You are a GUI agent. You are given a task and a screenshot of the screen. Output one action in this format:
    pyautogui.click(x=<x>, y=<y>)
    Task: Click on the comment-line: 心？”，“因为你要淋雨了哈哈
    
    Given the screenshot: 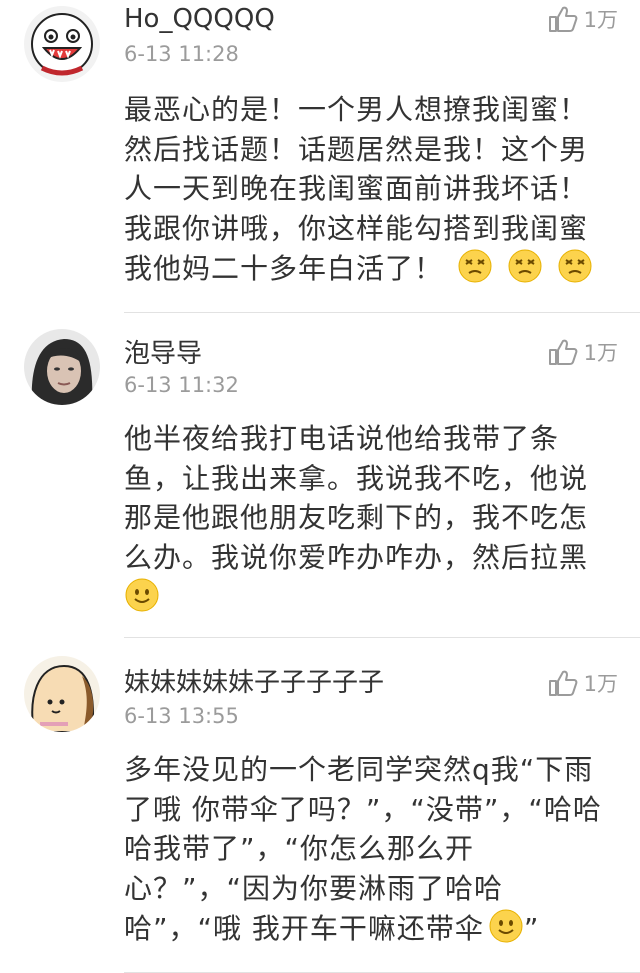 What is the action you would take?
    pyautogui.click(x=314, y=888)
    